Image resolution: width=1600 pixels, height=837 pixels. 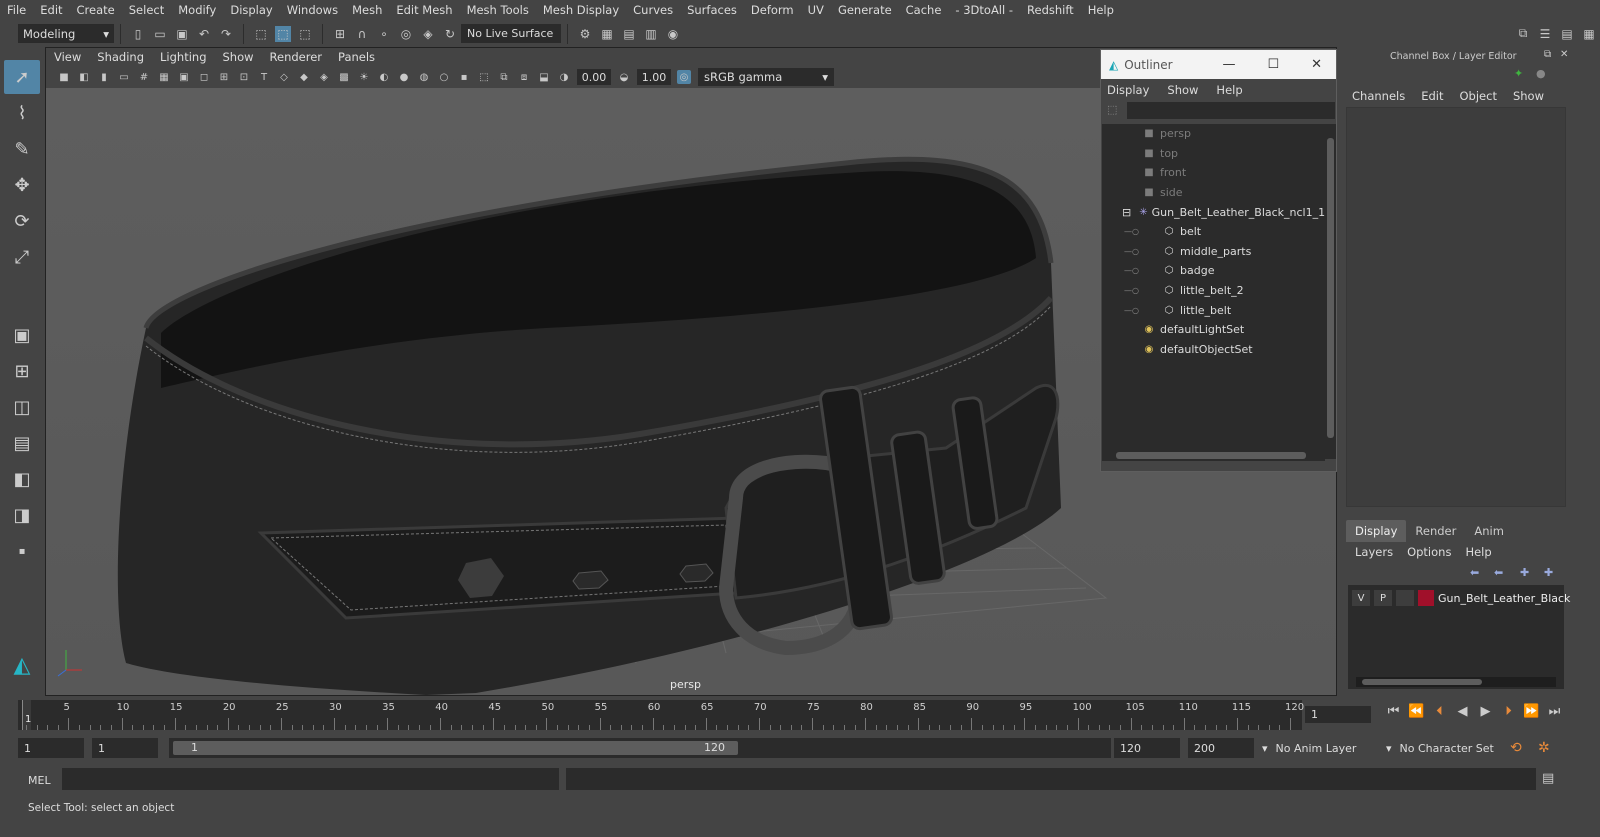 I want to click on auto-key-icon: ⟲, so click(x=1516, y=748).